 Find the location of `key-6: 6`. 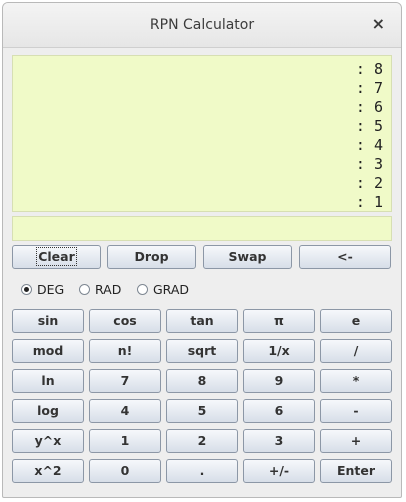

key-6: 6 is located at coordinates (279, 411).